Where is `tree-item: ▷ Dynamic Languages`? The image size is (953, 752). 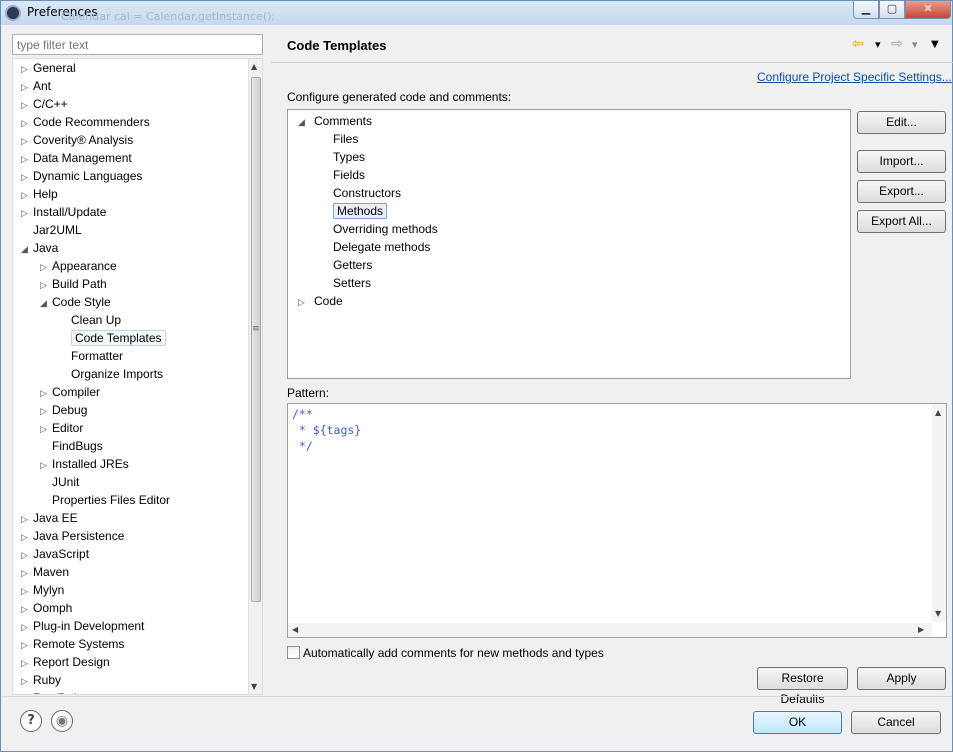 tree-item: ▷ Dynamic Languages is located at coordinates (81, 176).